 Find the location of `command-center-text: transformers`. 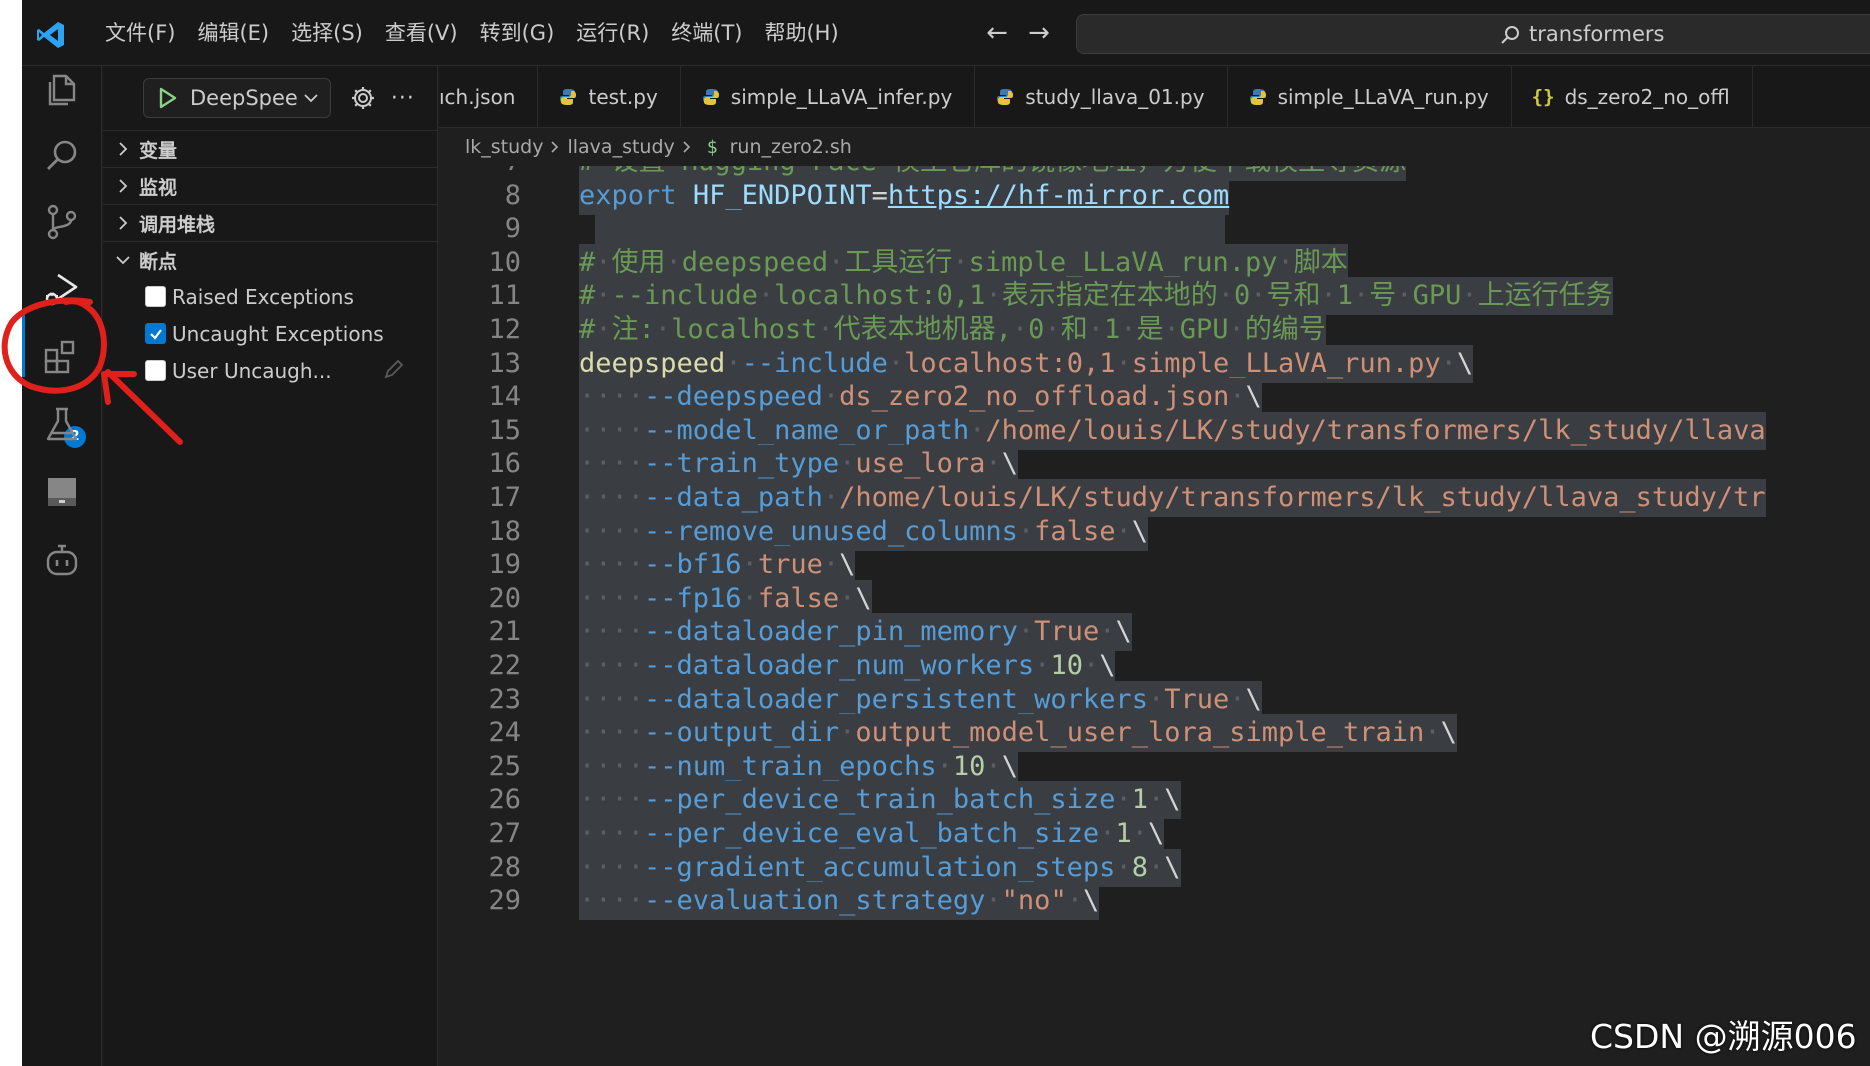

command-center-text: transformers is located at coordinates (1597, 34).